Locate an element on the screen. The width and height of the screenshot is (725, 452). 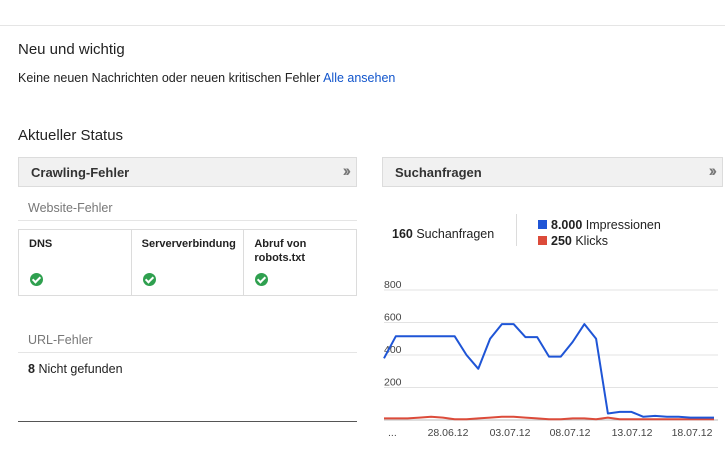
y-tick-label: 600 is located at coordinates (393, 318).